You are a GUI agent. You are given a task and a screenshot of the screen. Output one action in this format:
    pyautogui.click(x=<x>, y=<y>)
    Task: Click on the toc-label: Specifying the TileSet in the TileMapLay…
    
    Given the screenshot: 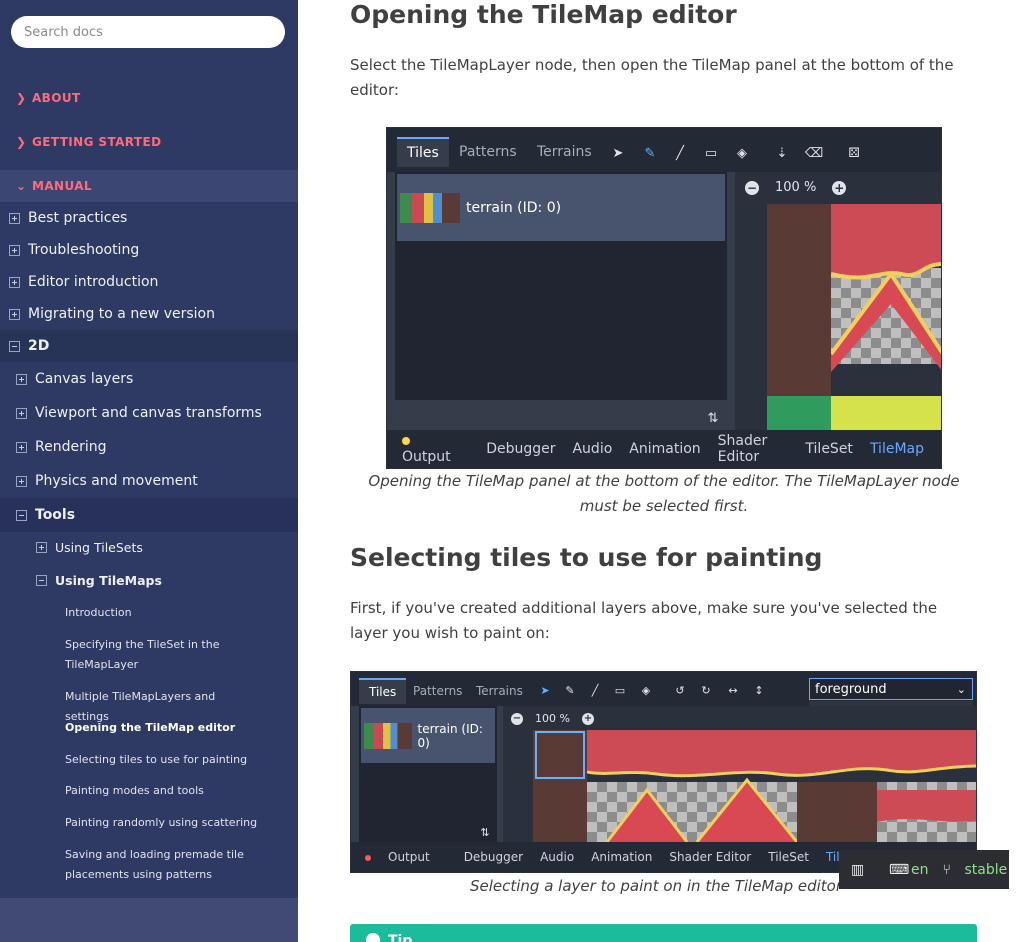 What is the action you would take?
    pyautogui.click(x=142, y=654)
    